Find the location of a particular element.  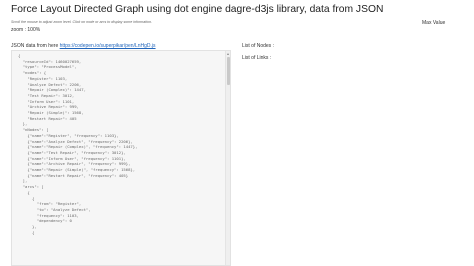

code-line: { is located at coordinates (26, 232).